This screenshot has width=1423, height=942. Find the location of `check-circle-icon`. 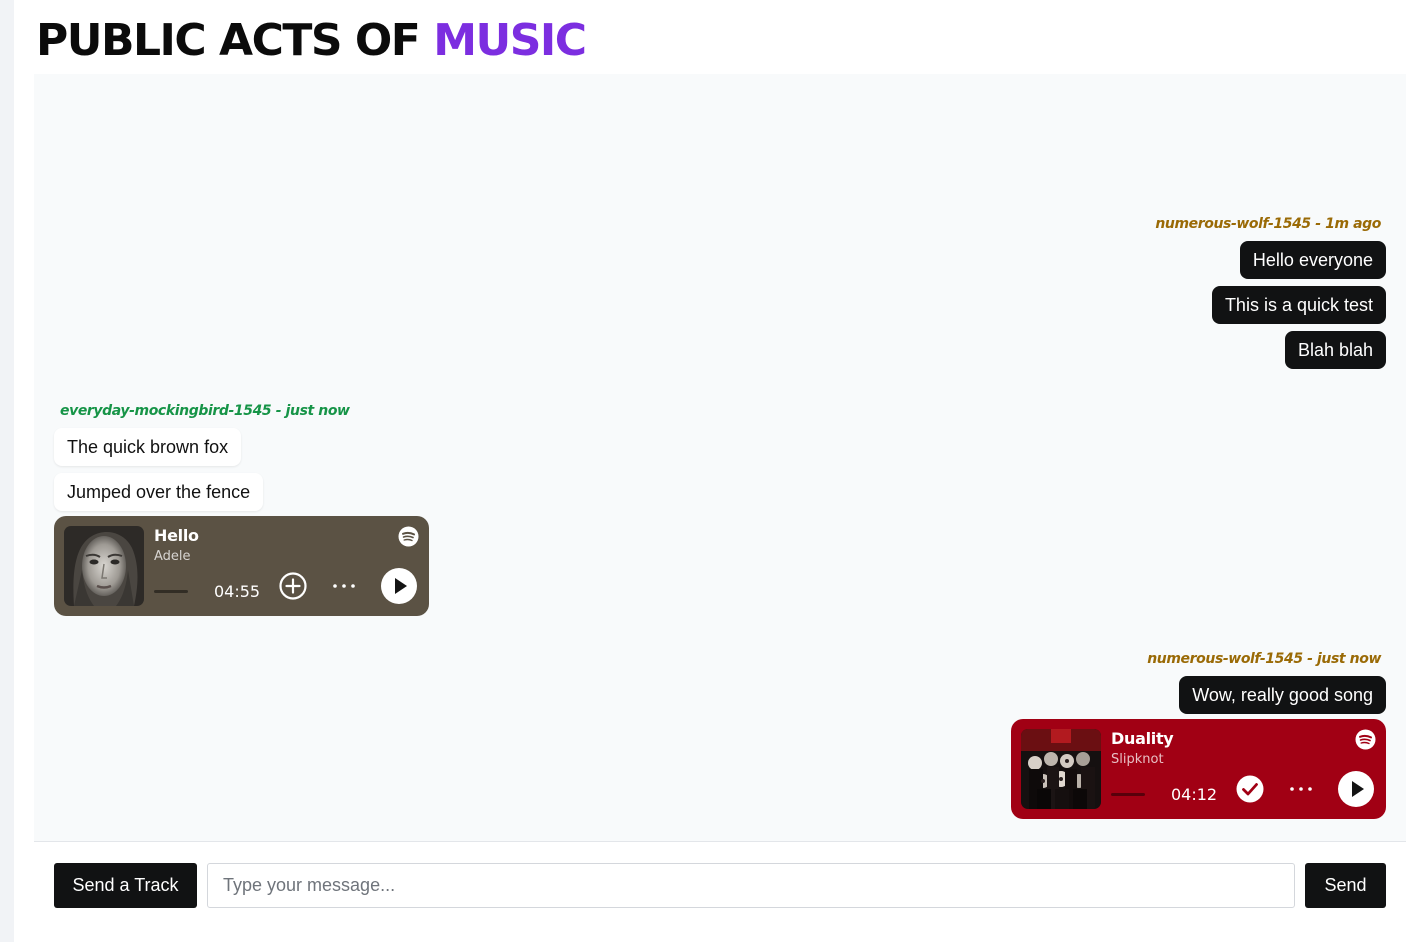

check-circle-icon is located at coordinates (1250, 789).